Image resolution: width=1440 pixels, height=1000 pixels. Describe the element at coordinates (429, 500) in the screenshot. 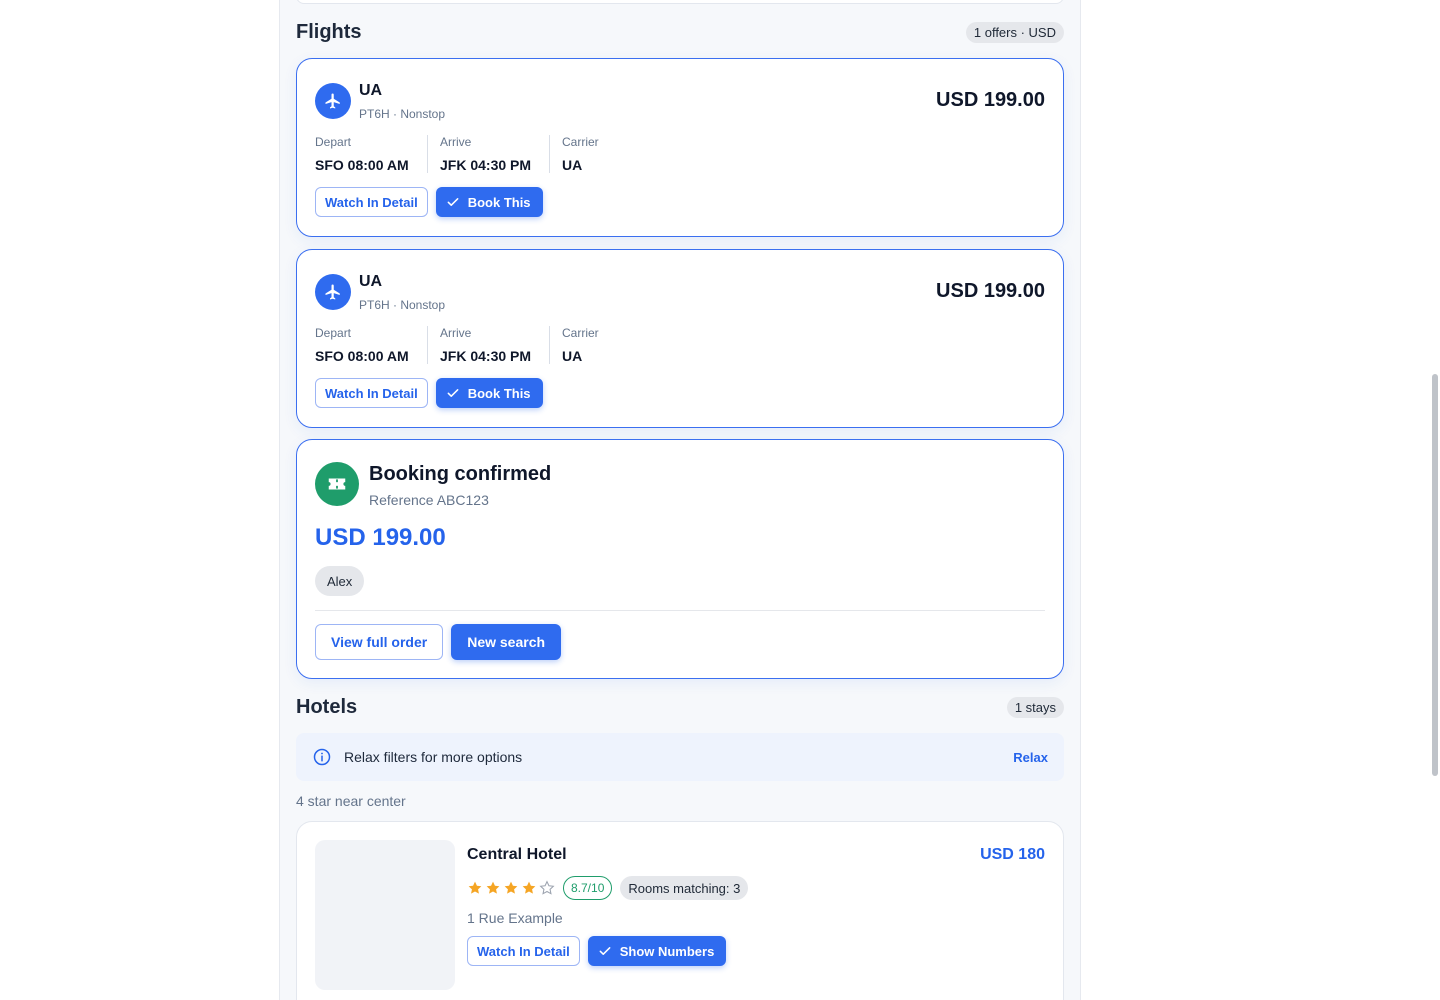

I see `booking-reference: Reference ABC123` at that location.